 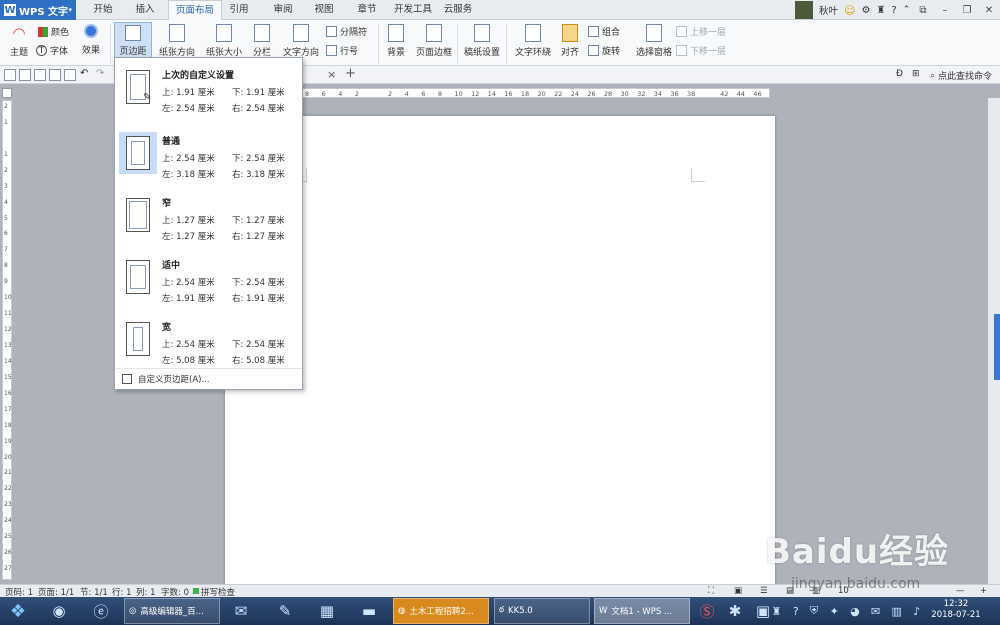 What do you see at coordinates (542, 611) in the screenshot?
I see `task-kk: ఠ KK5.0` at bounding box center [542, 611].